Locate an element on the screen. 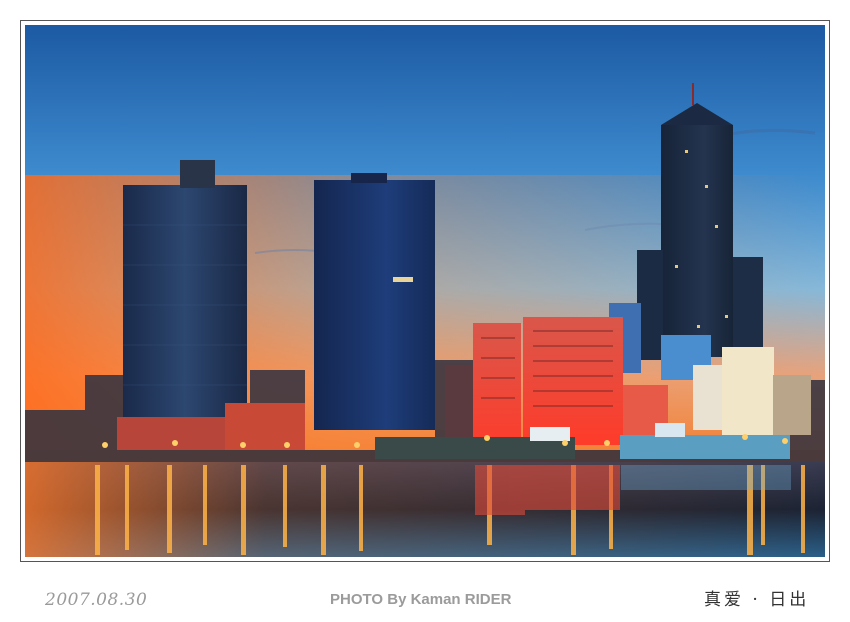 Image resolution: width=850 pixels, height=622 pixels. photo-title: 真爱 · 日出 is located at coordinates (757, 600).